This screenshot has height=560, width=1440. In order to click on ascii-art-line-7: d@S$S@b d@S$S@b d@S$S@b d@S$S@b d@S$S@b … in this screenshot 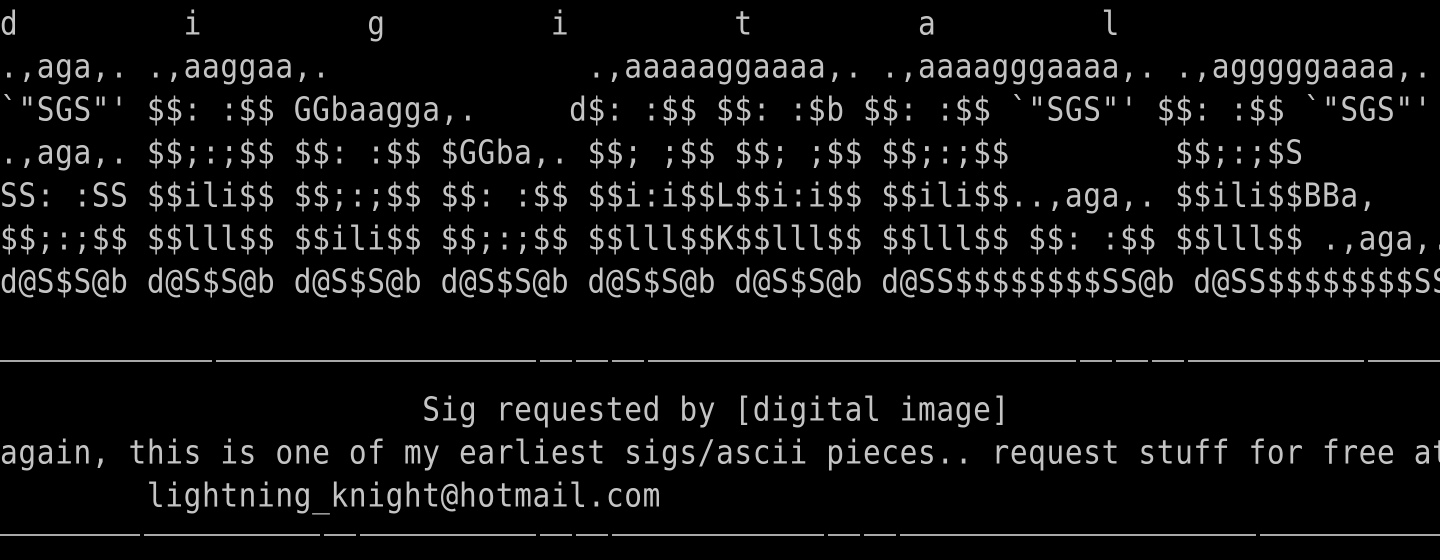, I will do `click(720, 281)`.